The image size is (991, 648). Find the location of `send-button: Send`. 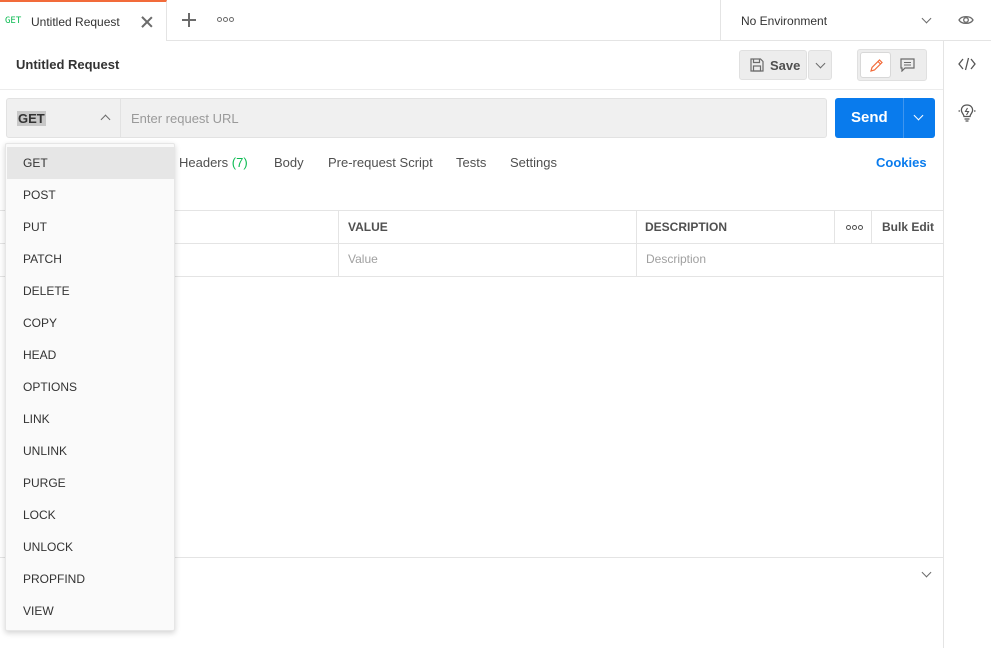

send-button: Send is located at coordinates (869, 118).